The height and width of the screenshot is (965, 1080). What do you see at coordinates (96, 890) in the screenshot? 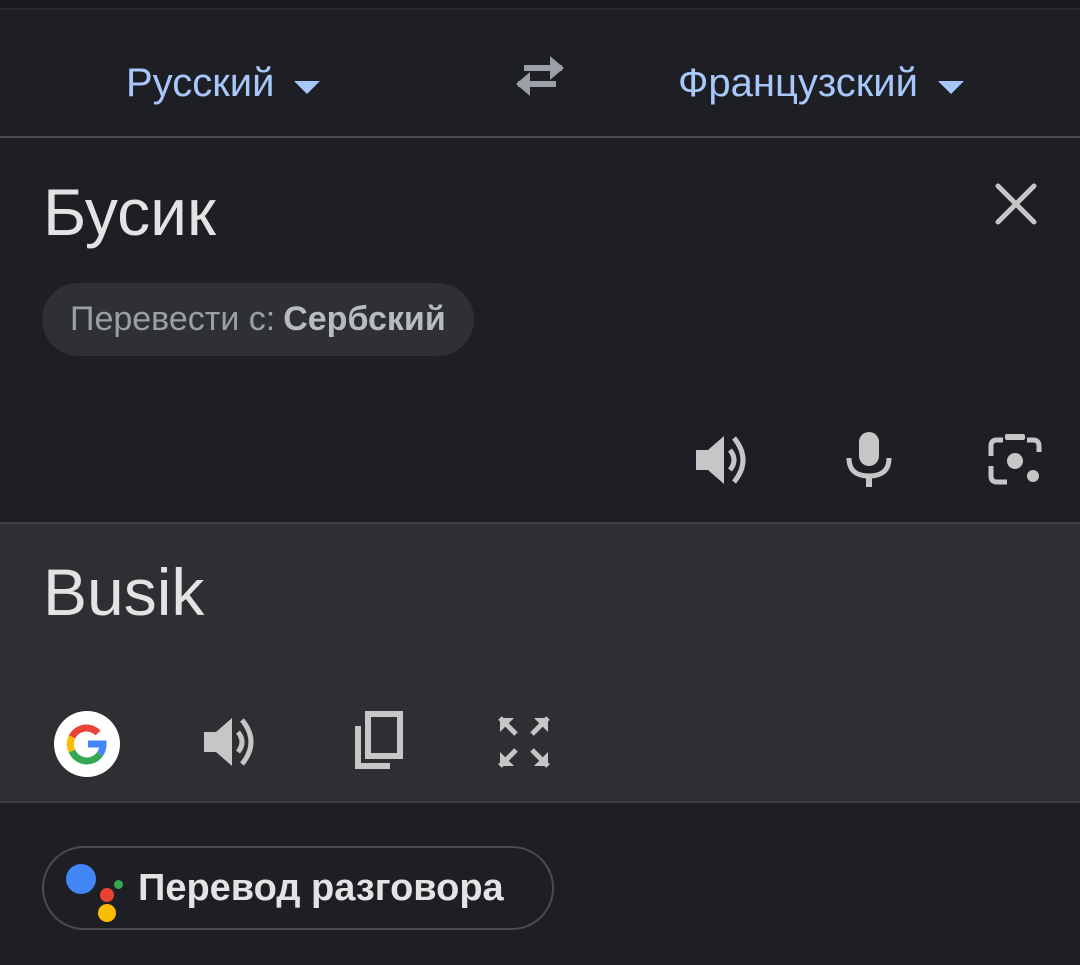
I see `google-assistant-icon` at bounding box center [96, 890].